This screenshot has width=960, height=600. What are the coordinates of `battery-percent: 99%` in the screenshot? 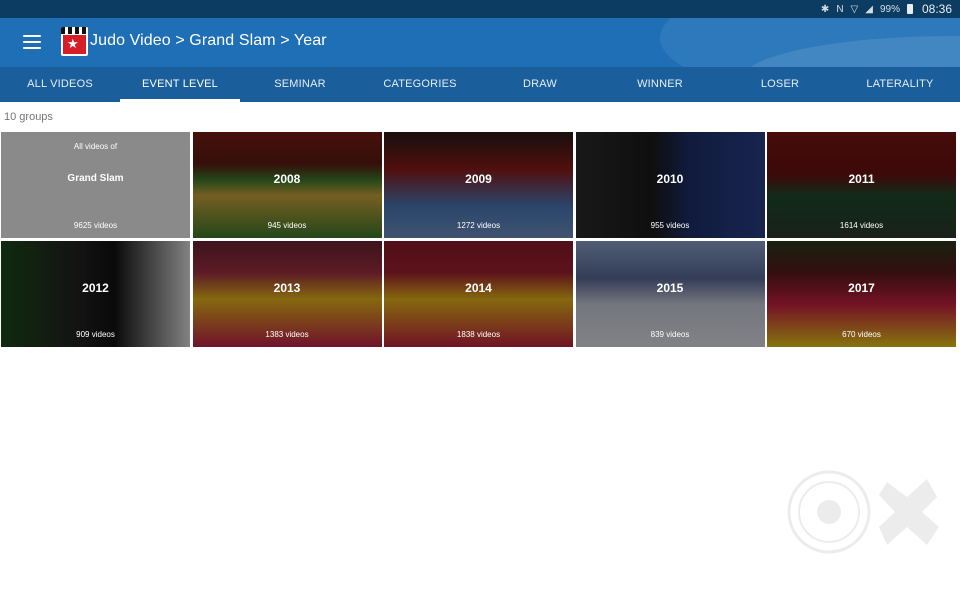 It's located at (889, 9).